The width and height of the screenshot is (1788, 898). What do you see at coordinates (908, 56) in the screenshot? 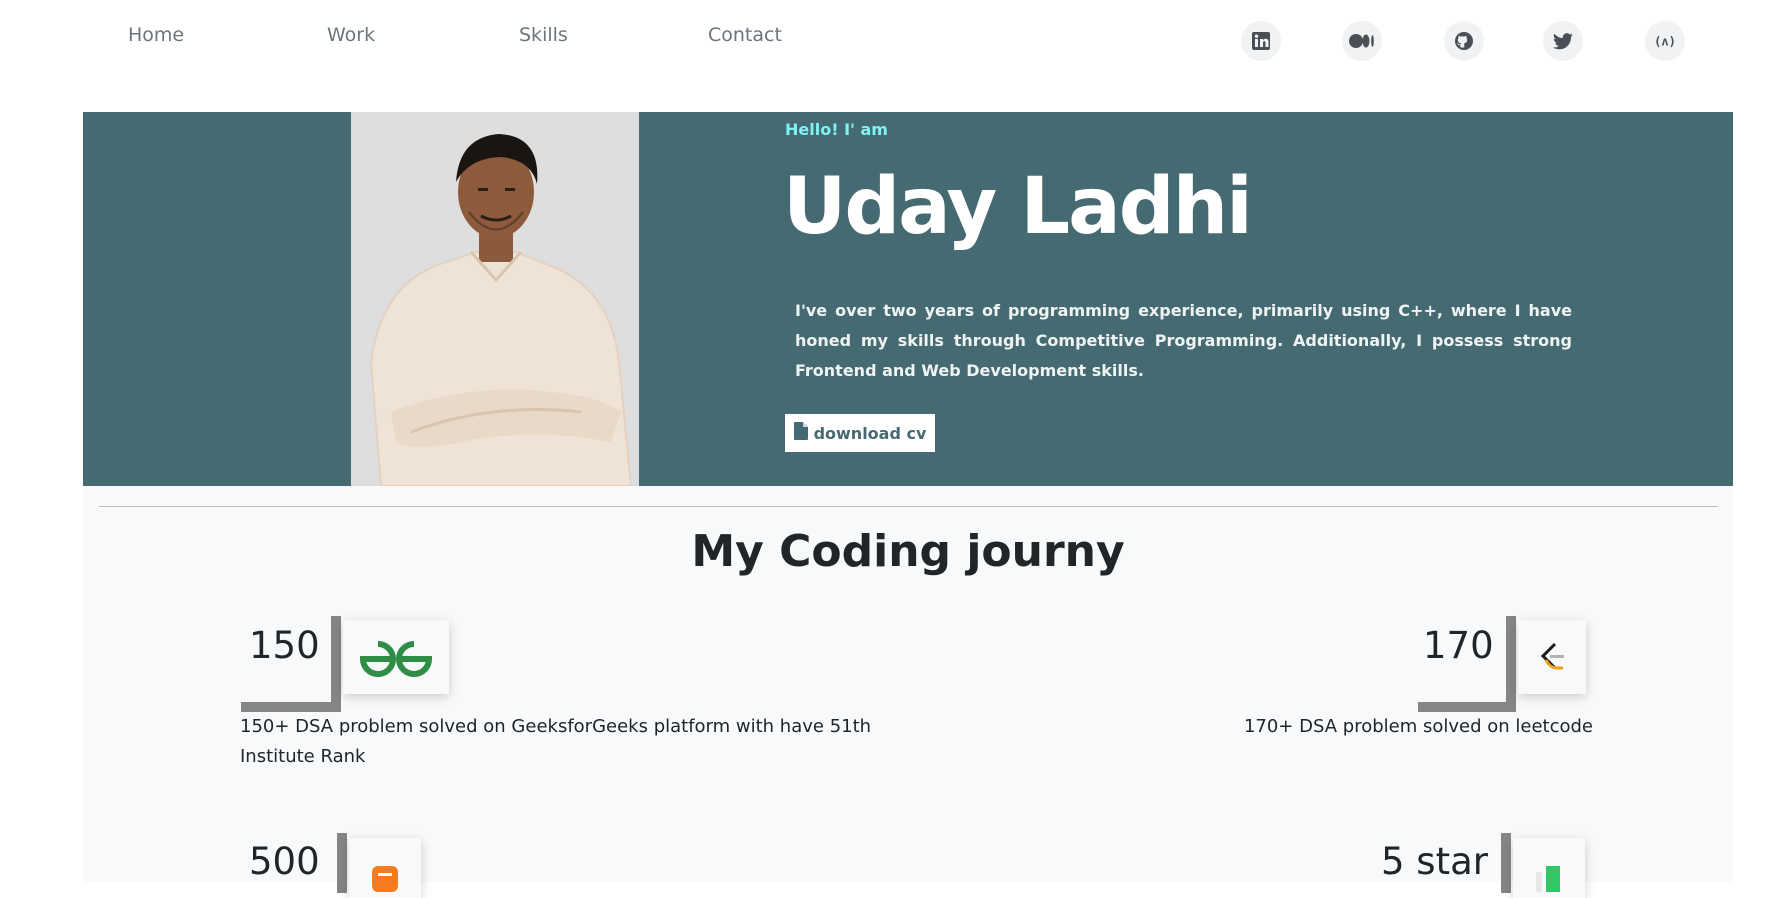
I see `top-navbar: Home Work Skills Contact (ʌ)` at bounding box center [908, 56].